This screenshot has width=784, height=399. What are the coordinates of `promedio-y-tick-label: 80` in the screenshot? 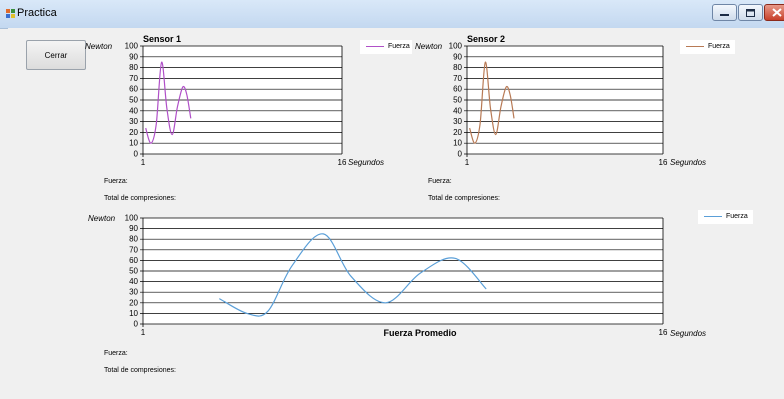 It's located at (133, 239).